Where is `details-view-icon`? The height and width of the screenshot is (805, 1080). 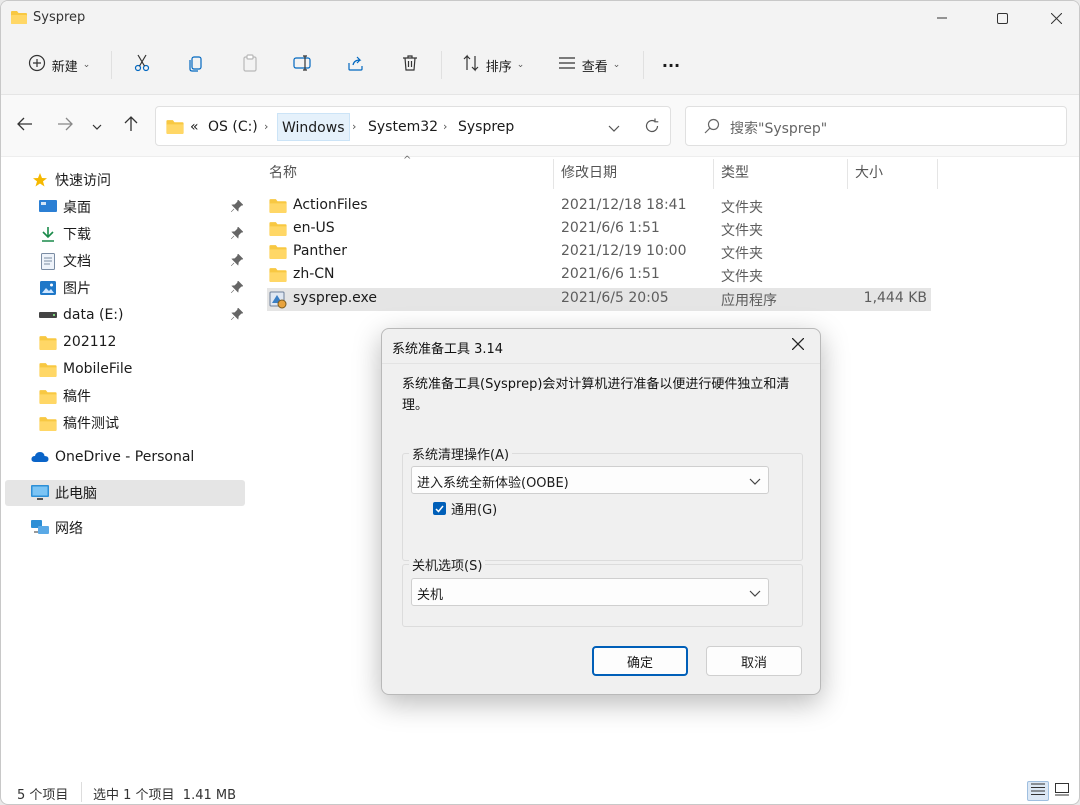
details-view-icon is located at coordinates (1038, 791).